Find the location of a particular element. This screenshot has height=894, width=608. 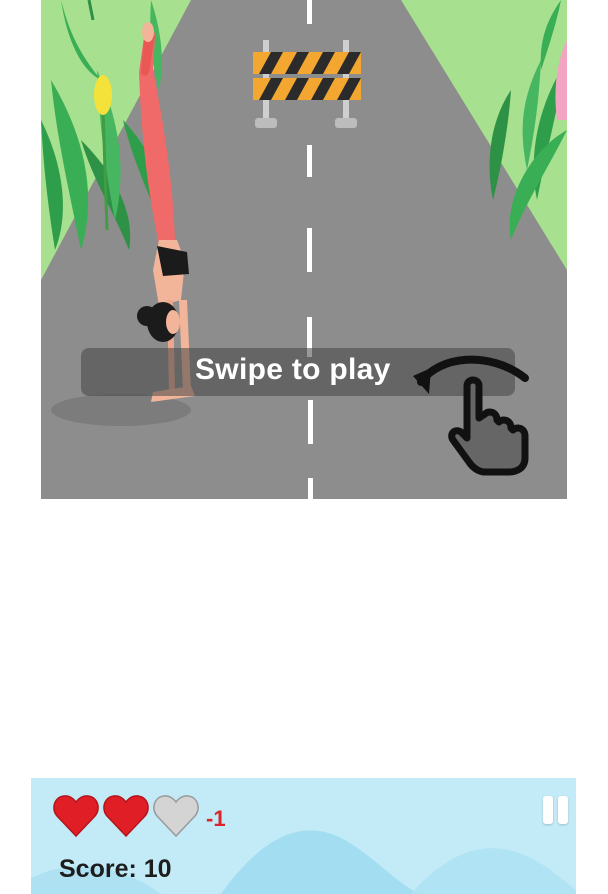

swipe-prompt-text: Swipe to play is located at coordinates (293, 369).